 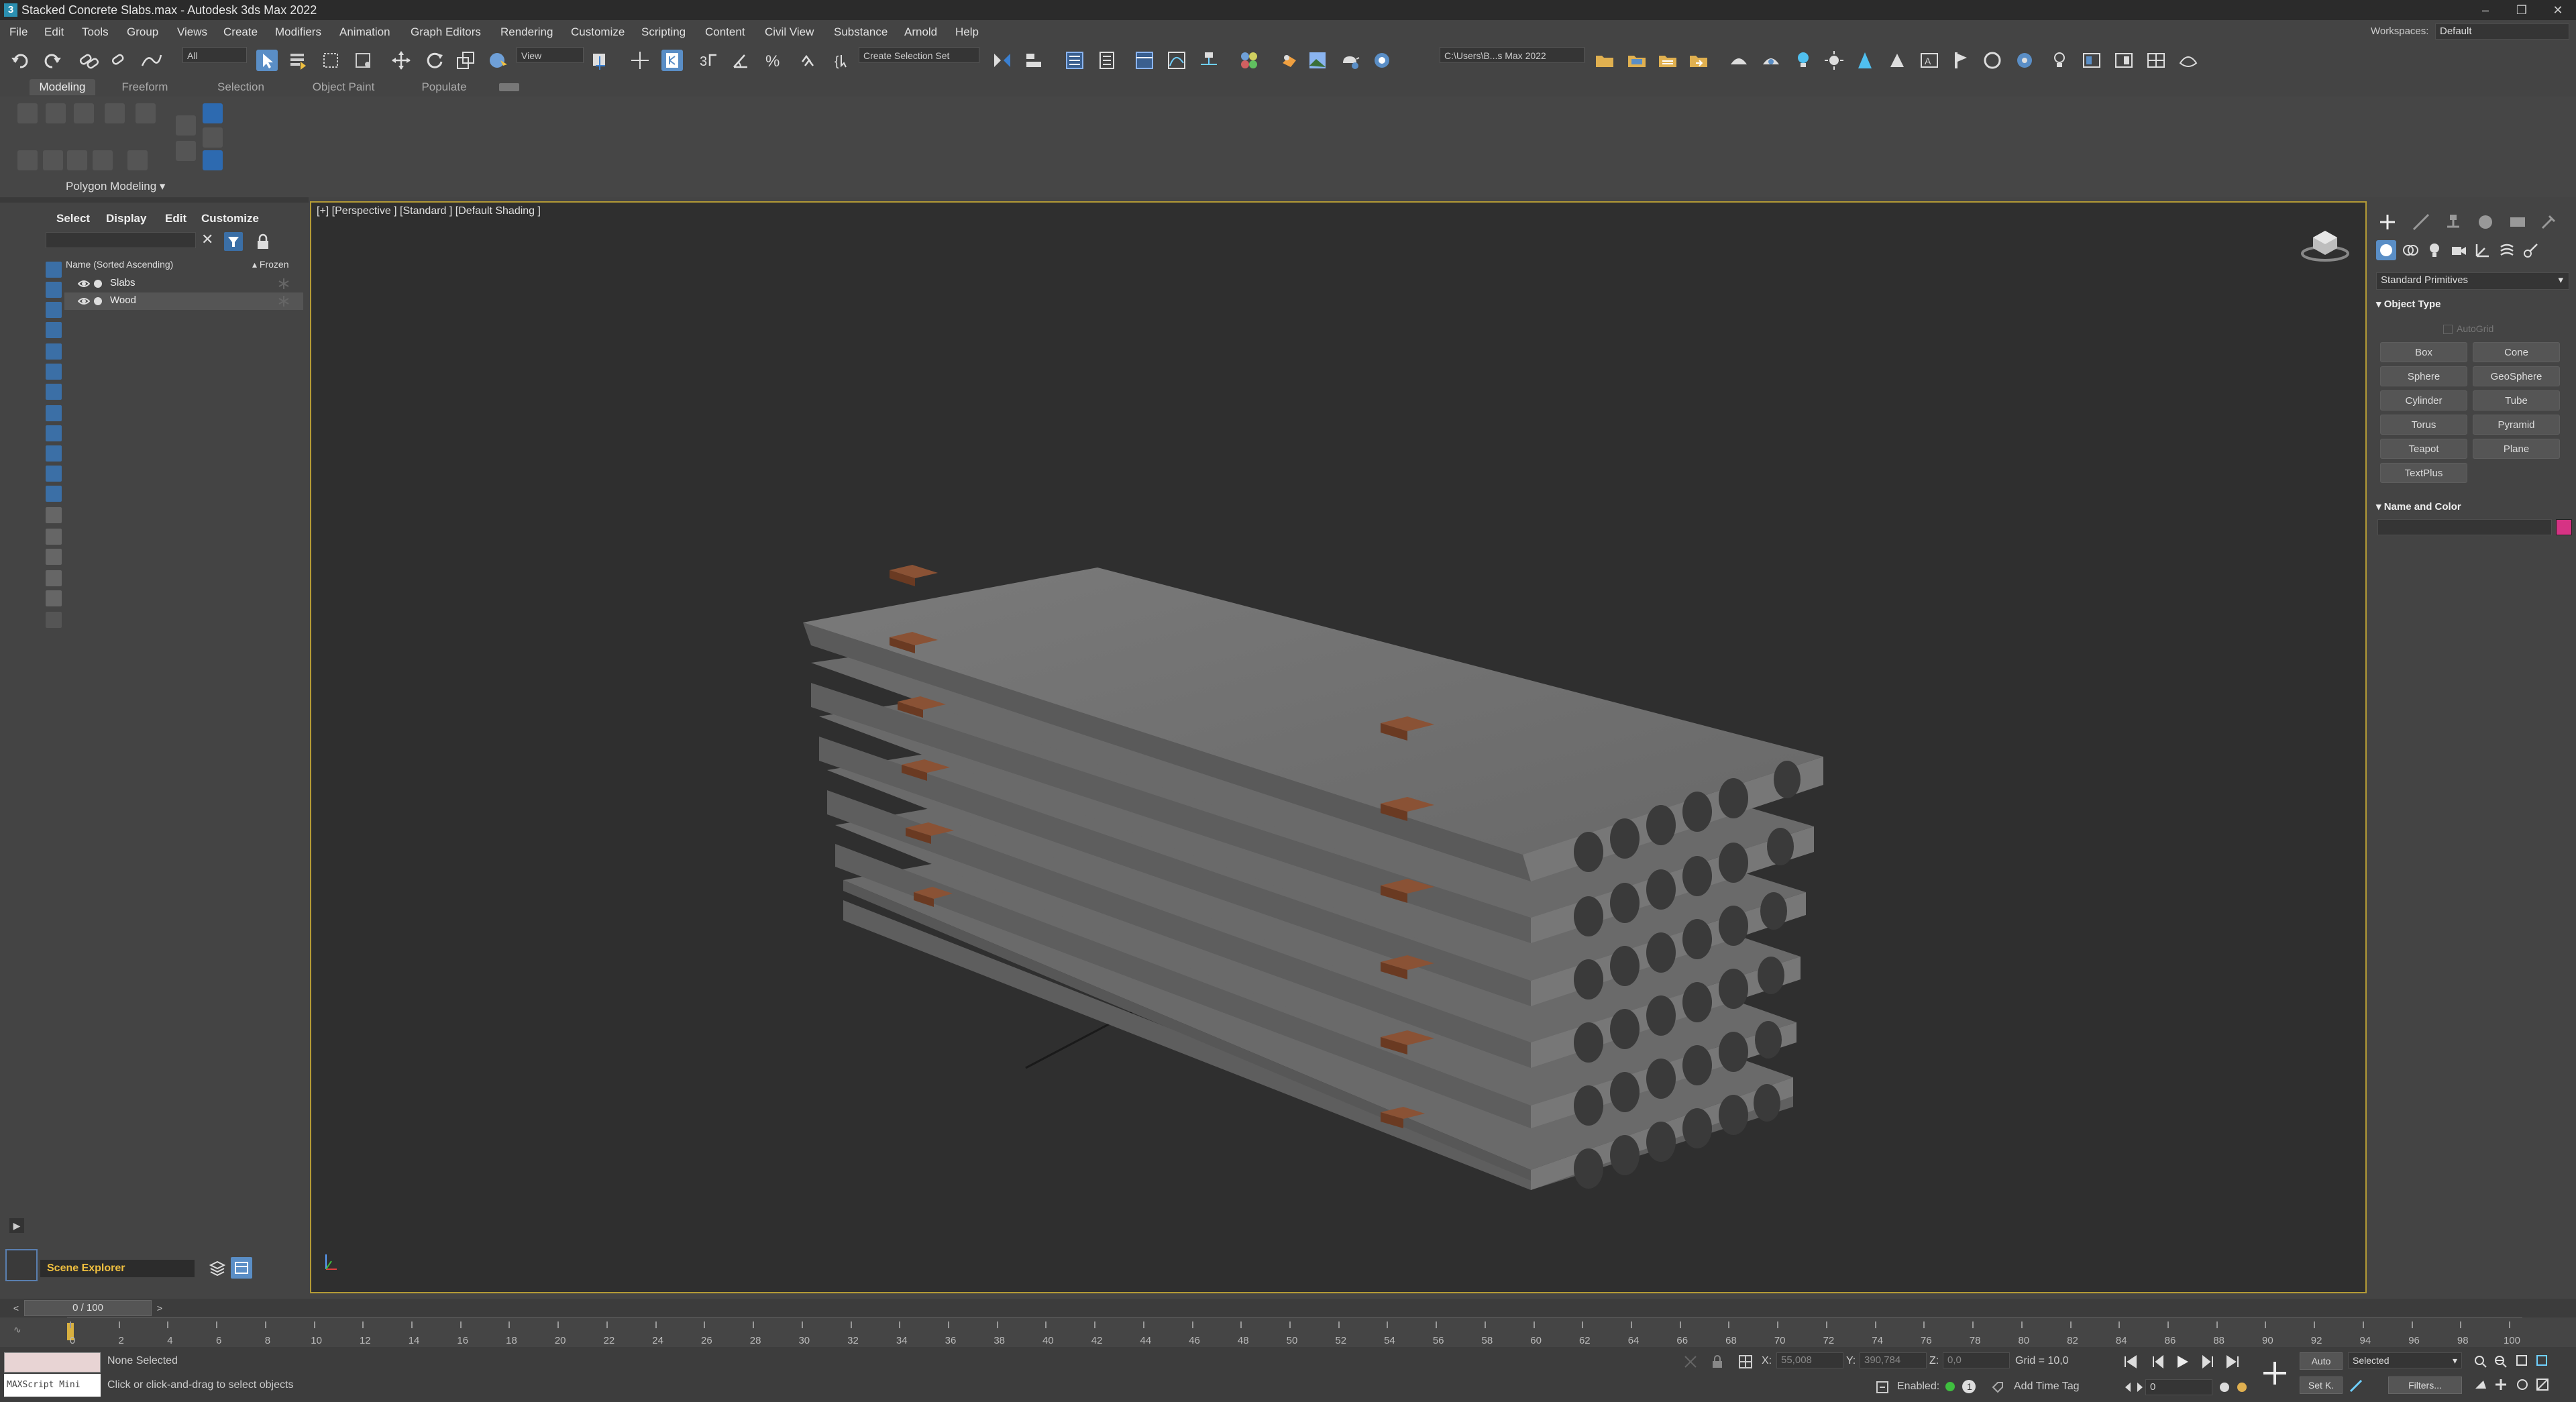 I want to click on curve-editor-button, so click(x=1176, y=61).